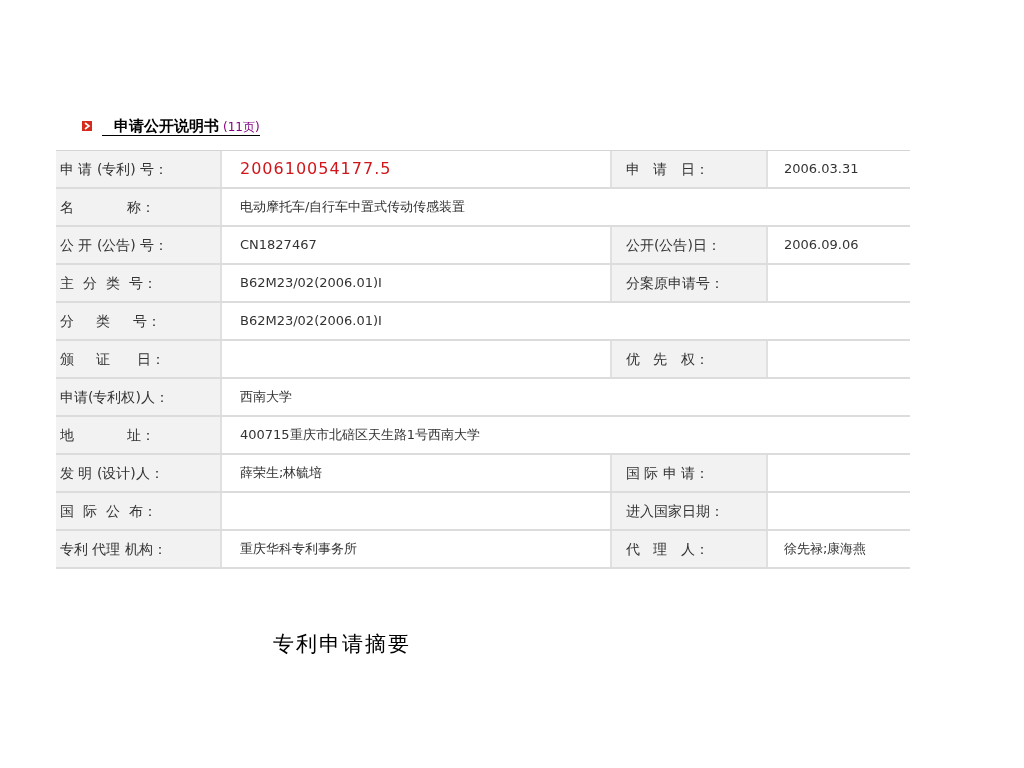 This screenshot has width=1024, height=768. I want to click on section-title: 申请公开说明书, so click(166, 125).